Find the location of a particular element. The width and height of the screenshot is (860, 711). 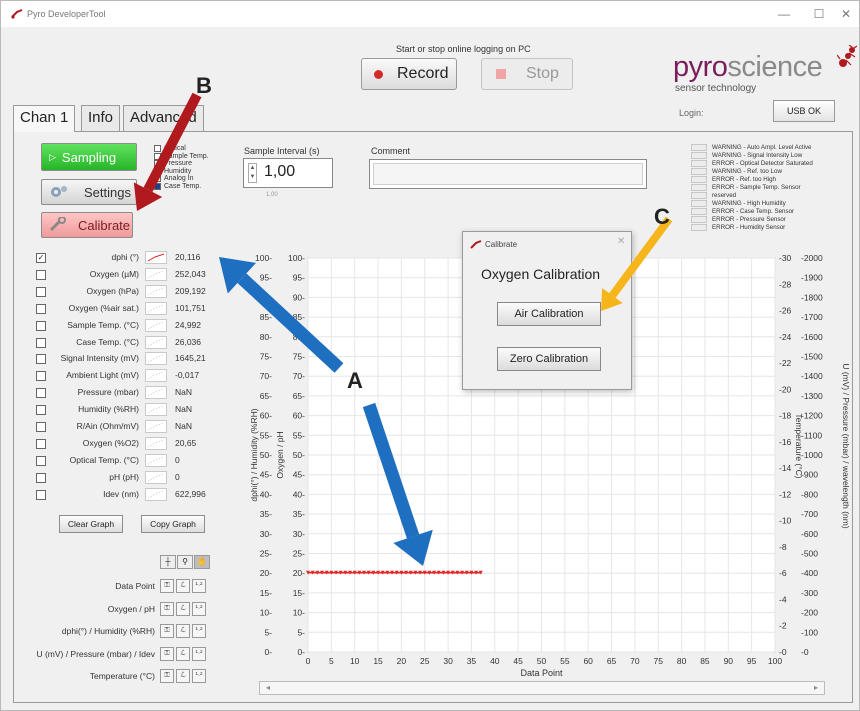

arrow-b-shaft is located at coordinates (172, 142).